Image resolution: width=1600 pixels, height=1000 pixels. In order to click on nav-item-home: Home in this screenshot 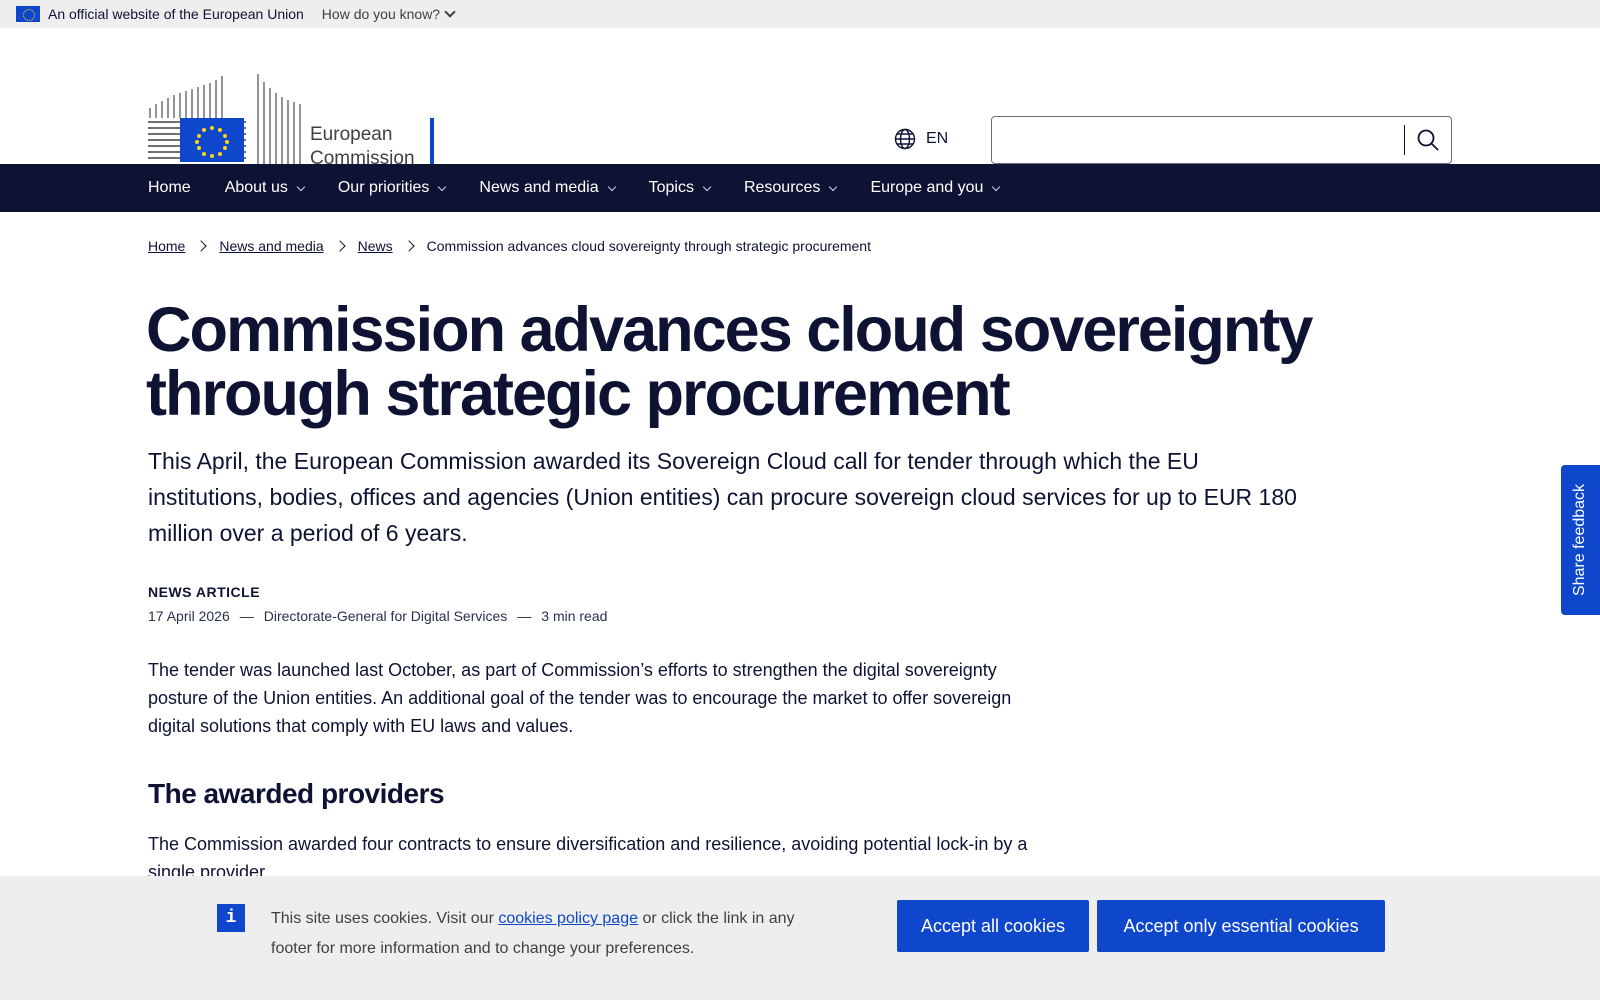, I will do `click(169, 188)`.